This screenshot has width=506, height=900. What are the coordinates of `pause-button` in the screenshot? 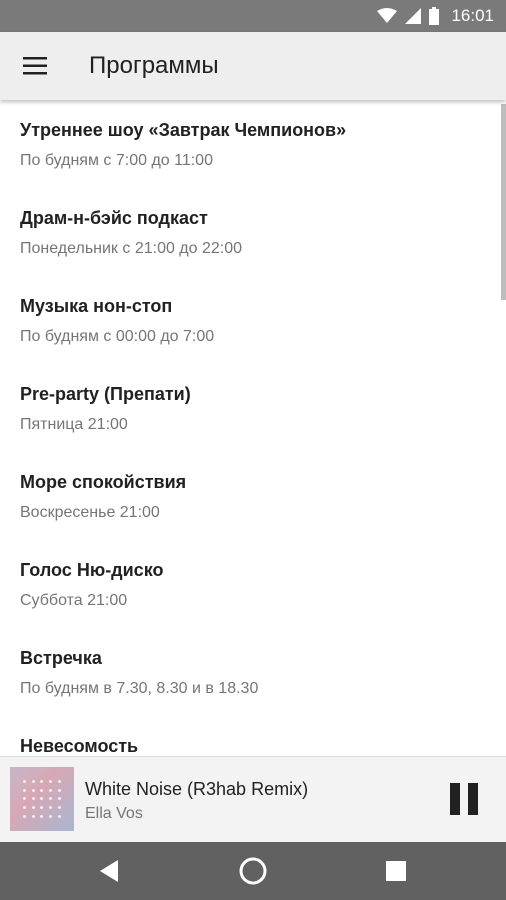 It's located at (464, 799).